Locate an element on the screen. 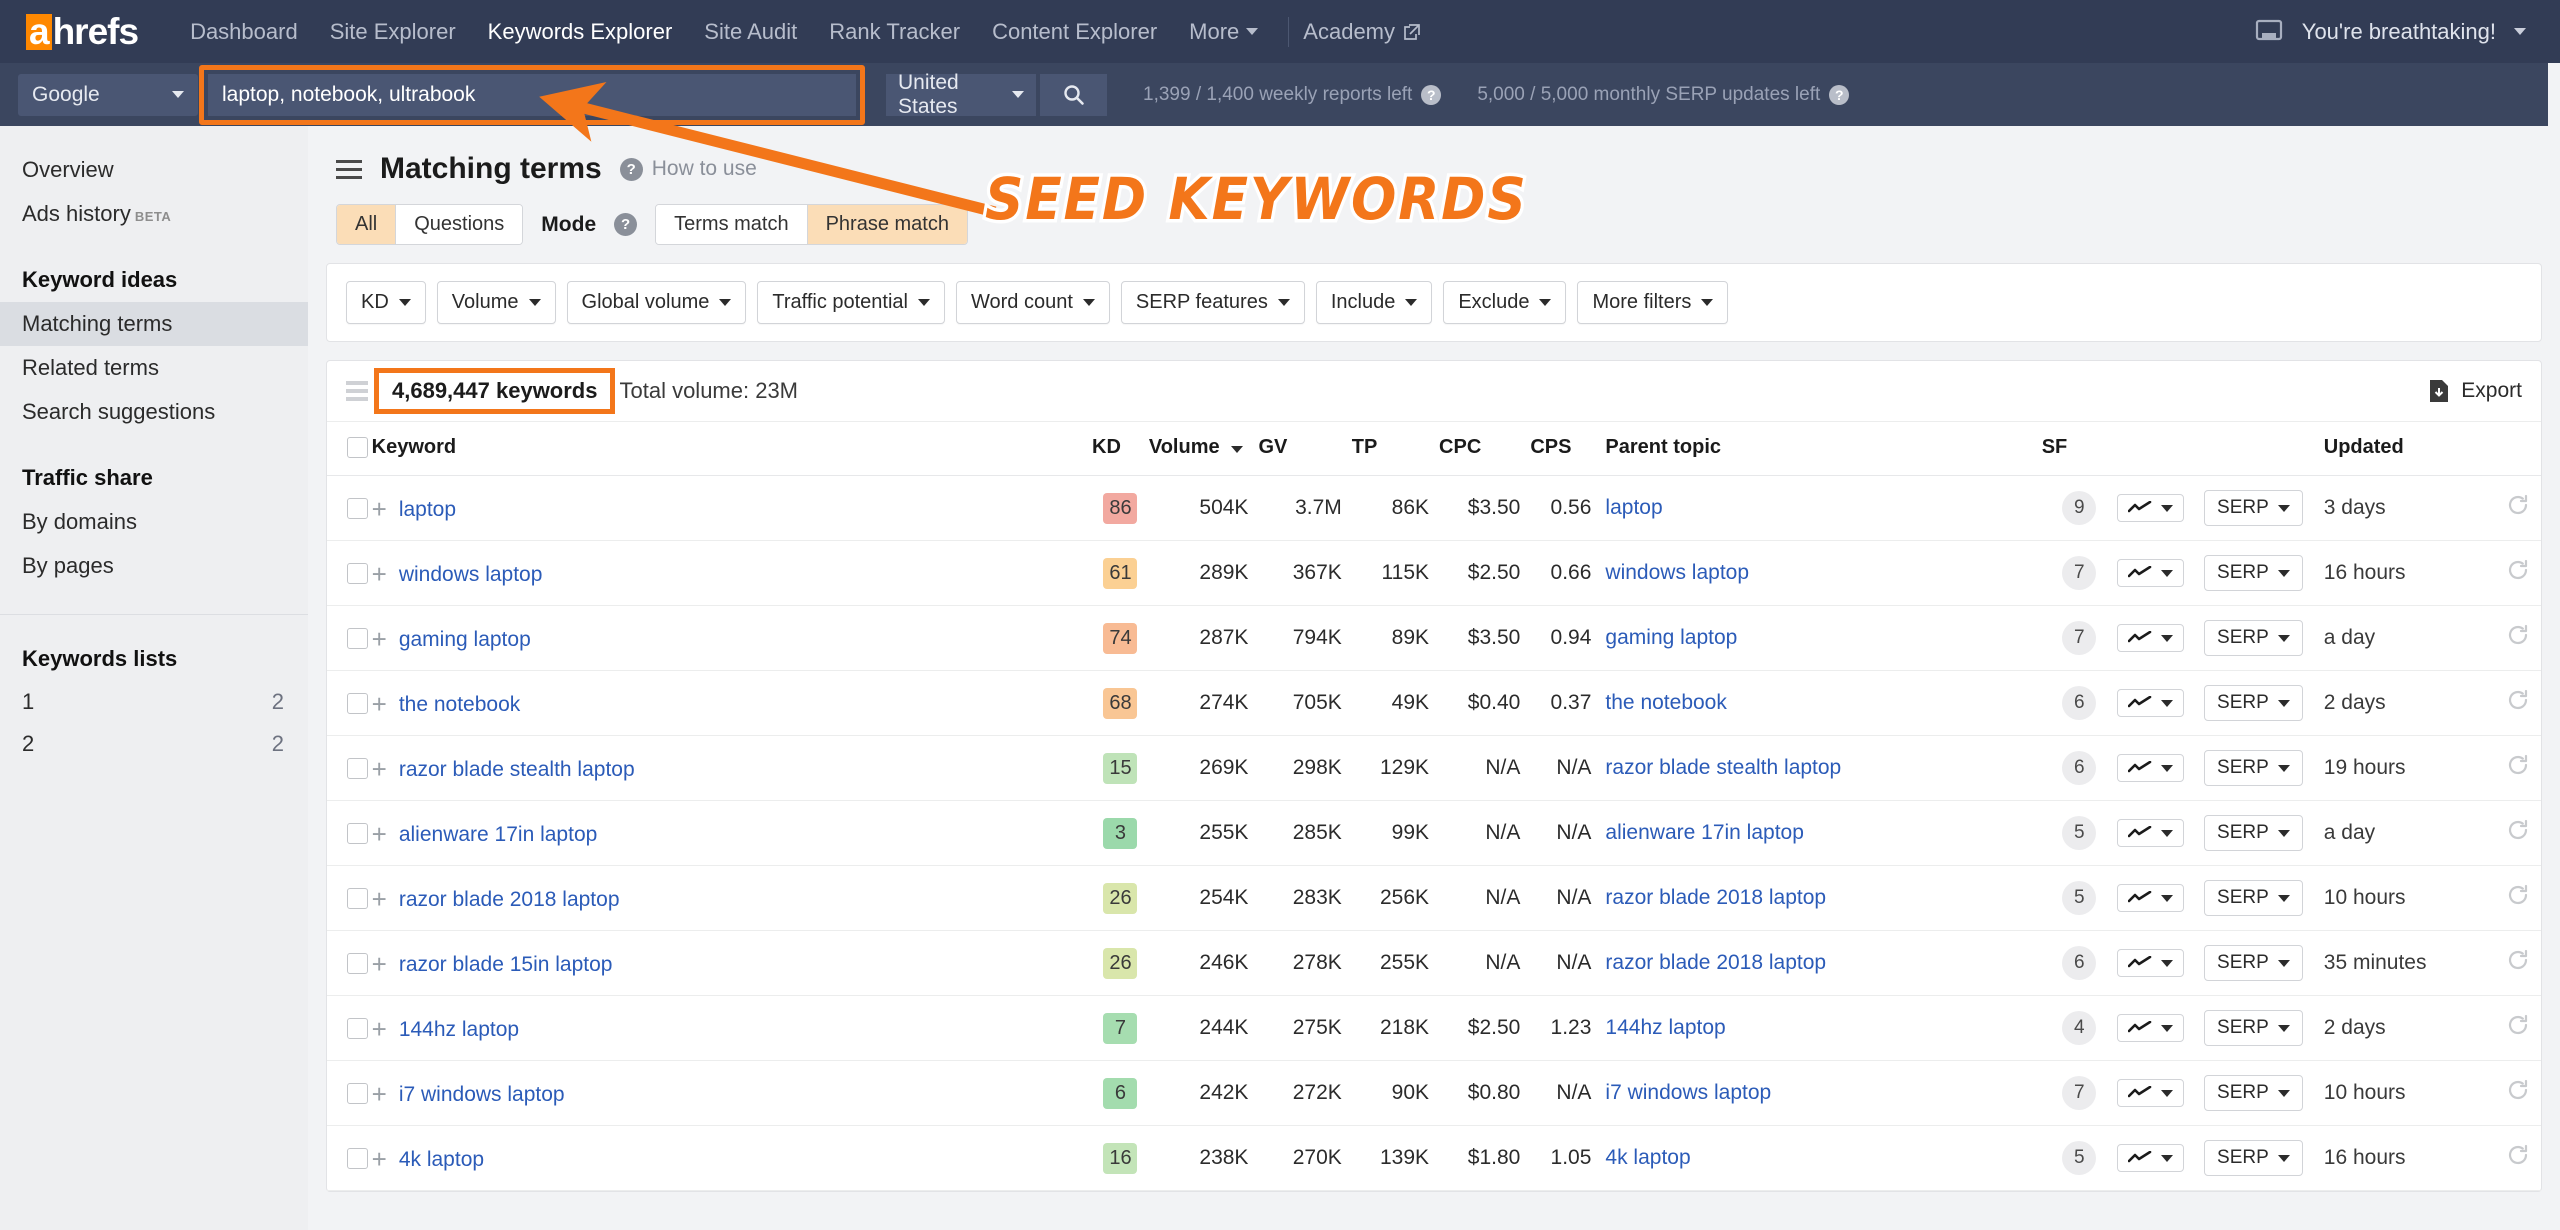 Image resolution: width=2560 pixels, height=1230 pixels. keyword-link: gaming laptop is located at coordinates (465, 639).